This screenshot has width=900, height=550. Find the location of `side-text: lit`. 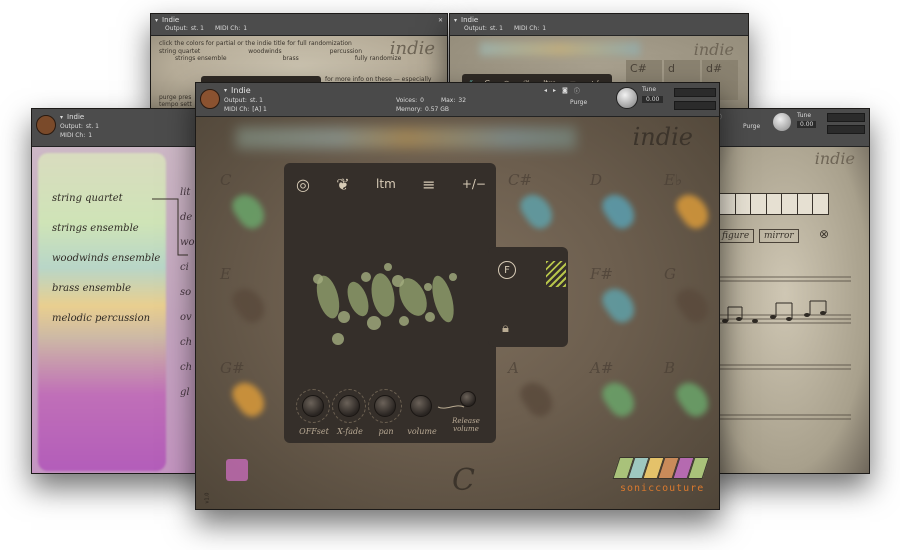

side-text: lit is located at coordinates (185, 192).